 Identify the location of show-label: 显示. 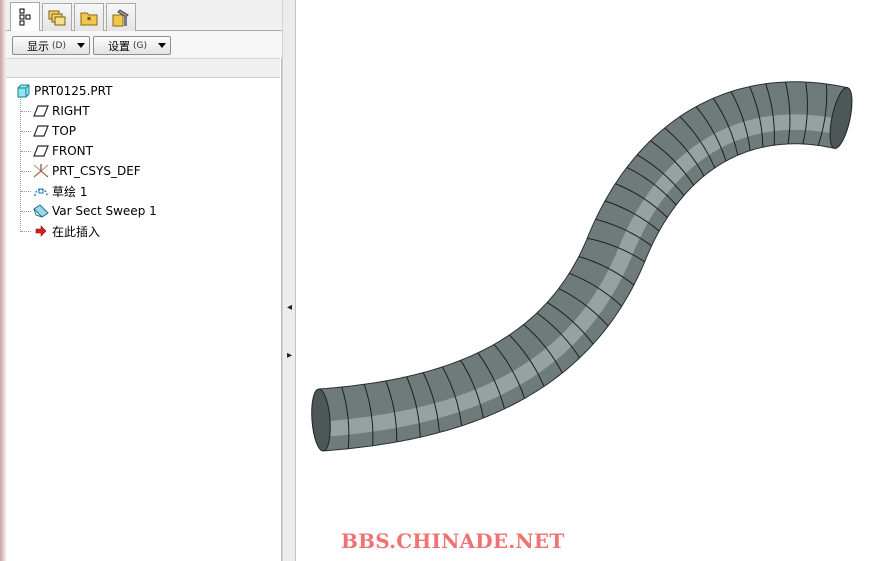
(38, 46).